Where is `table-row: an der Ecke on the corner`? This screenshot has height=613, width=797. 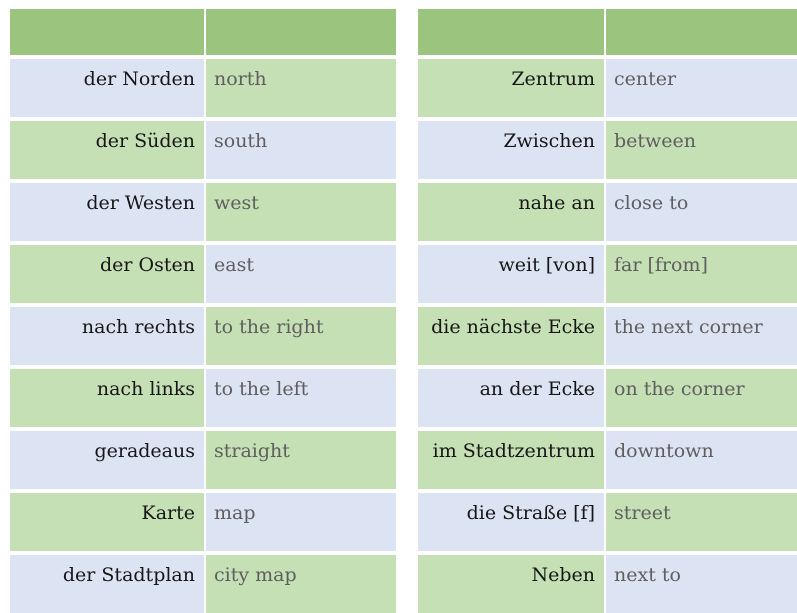
table-row: an der Ecke on the corner is located at coordinates (607, 398).